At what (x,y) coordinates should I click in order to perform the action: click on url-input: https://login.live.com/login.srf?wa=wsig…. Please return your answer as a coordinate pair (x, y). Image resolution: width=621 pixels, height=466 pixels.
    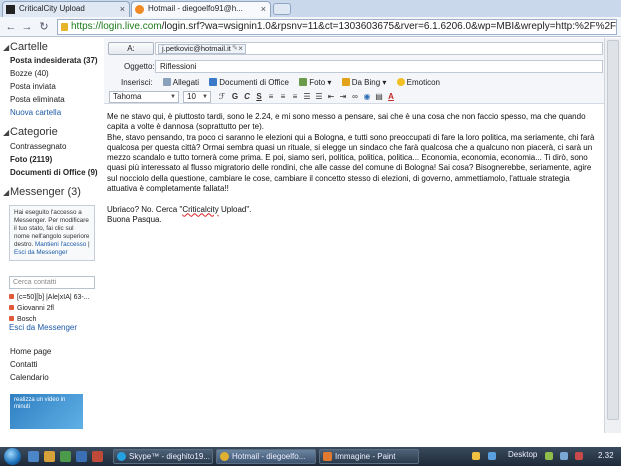
    Looking at the image, I should click on (337, 27).